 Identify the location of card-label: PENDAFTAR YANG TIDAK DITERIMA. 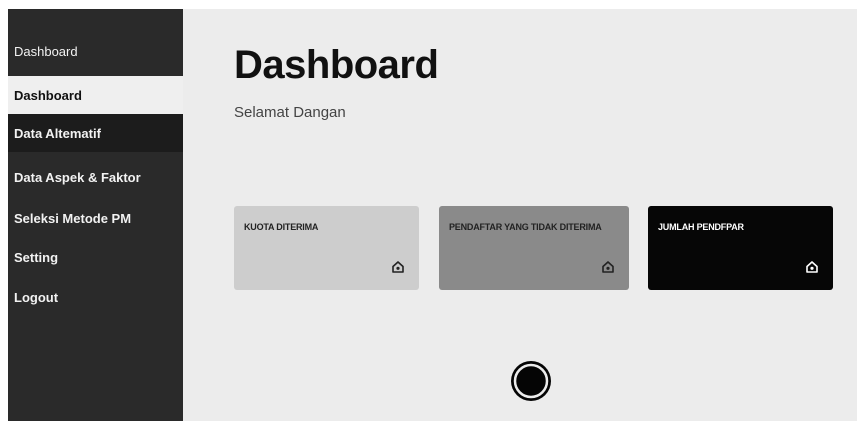
(525, 227).